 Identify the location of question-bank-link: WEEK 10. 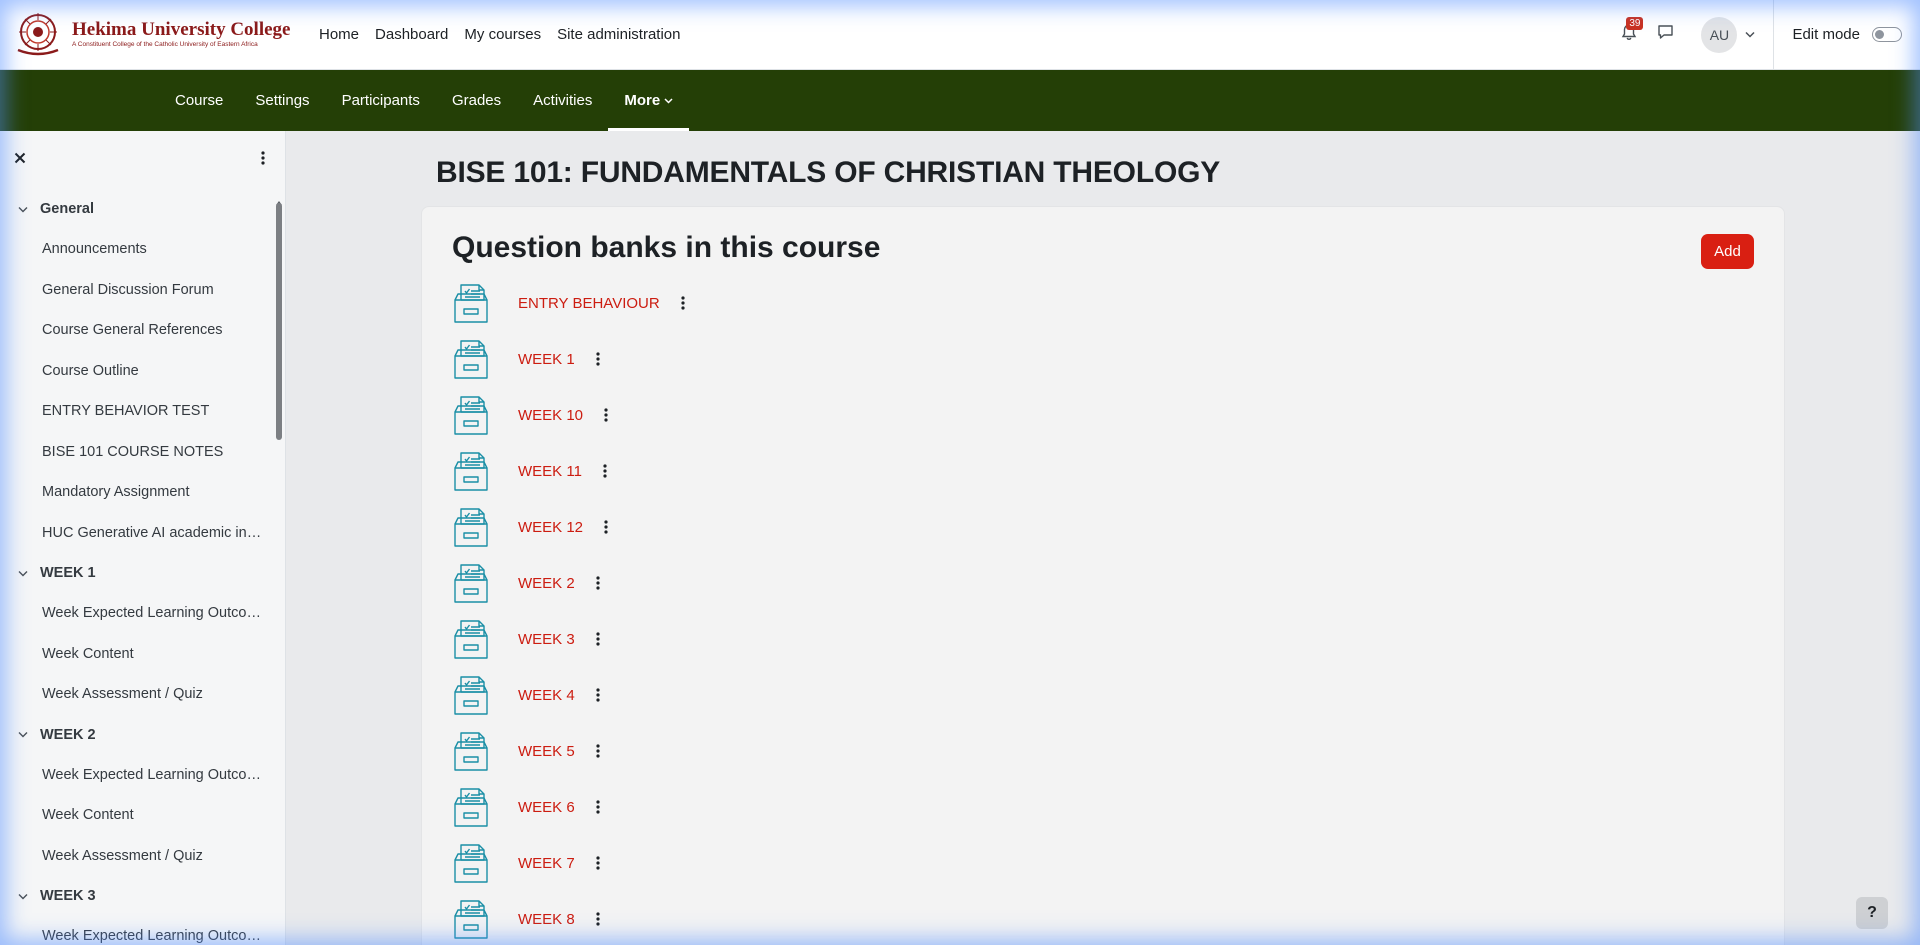
(550, 415).